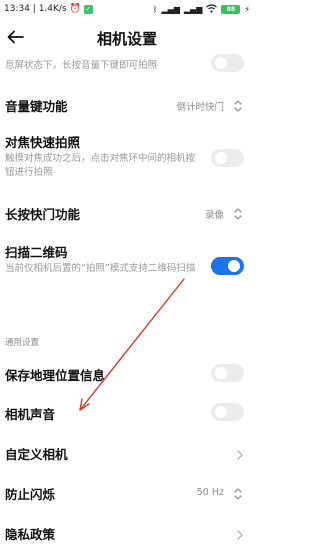 This screenshot has width=320, height=554. What do you see at coordinates (36, 454) in the screenshot?
I see `row-label: 自定义相机` at bounding box center [36, 454].